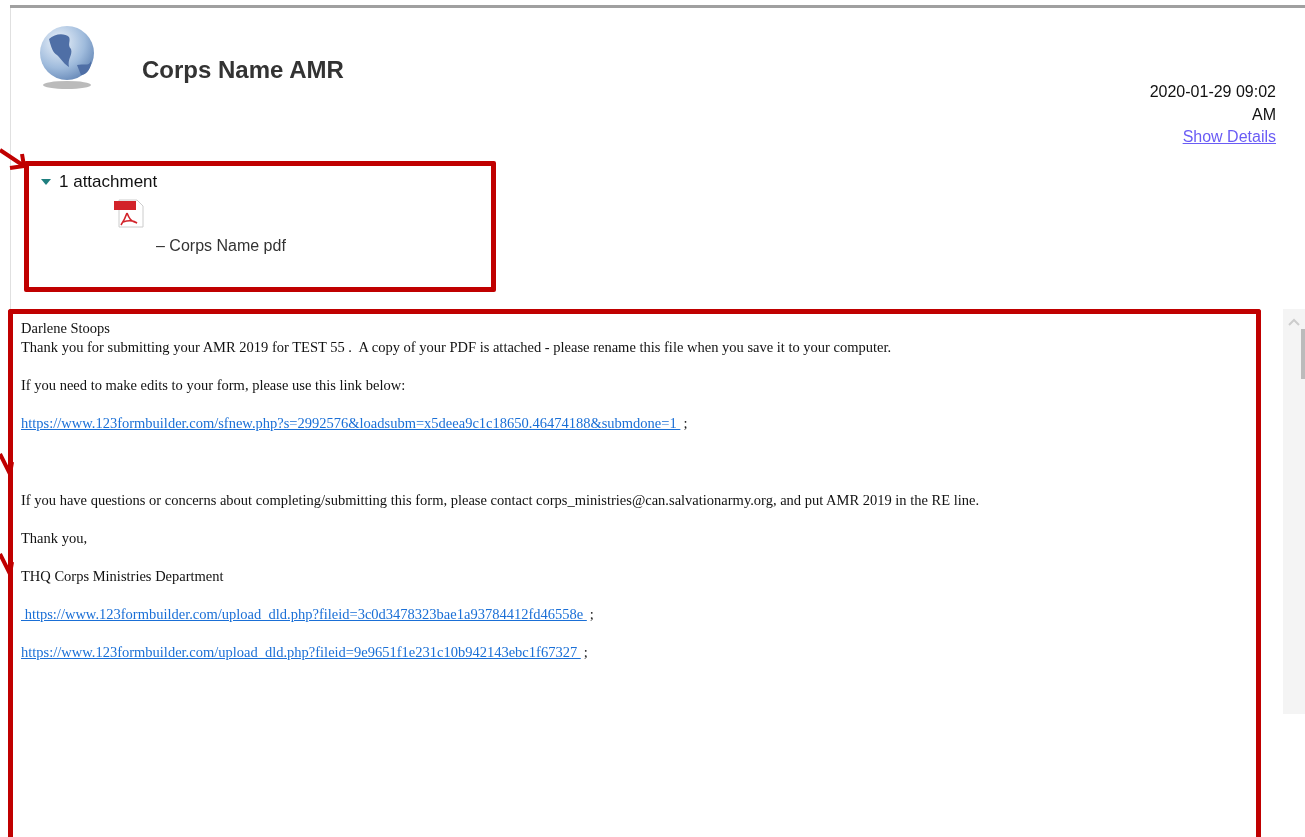 This screenshot has height=837, width=1305. Describe the element at coordinates (123, 576) in the screenshot. I see `message-paragraph: THQ Corps Ministries Department` at that location.